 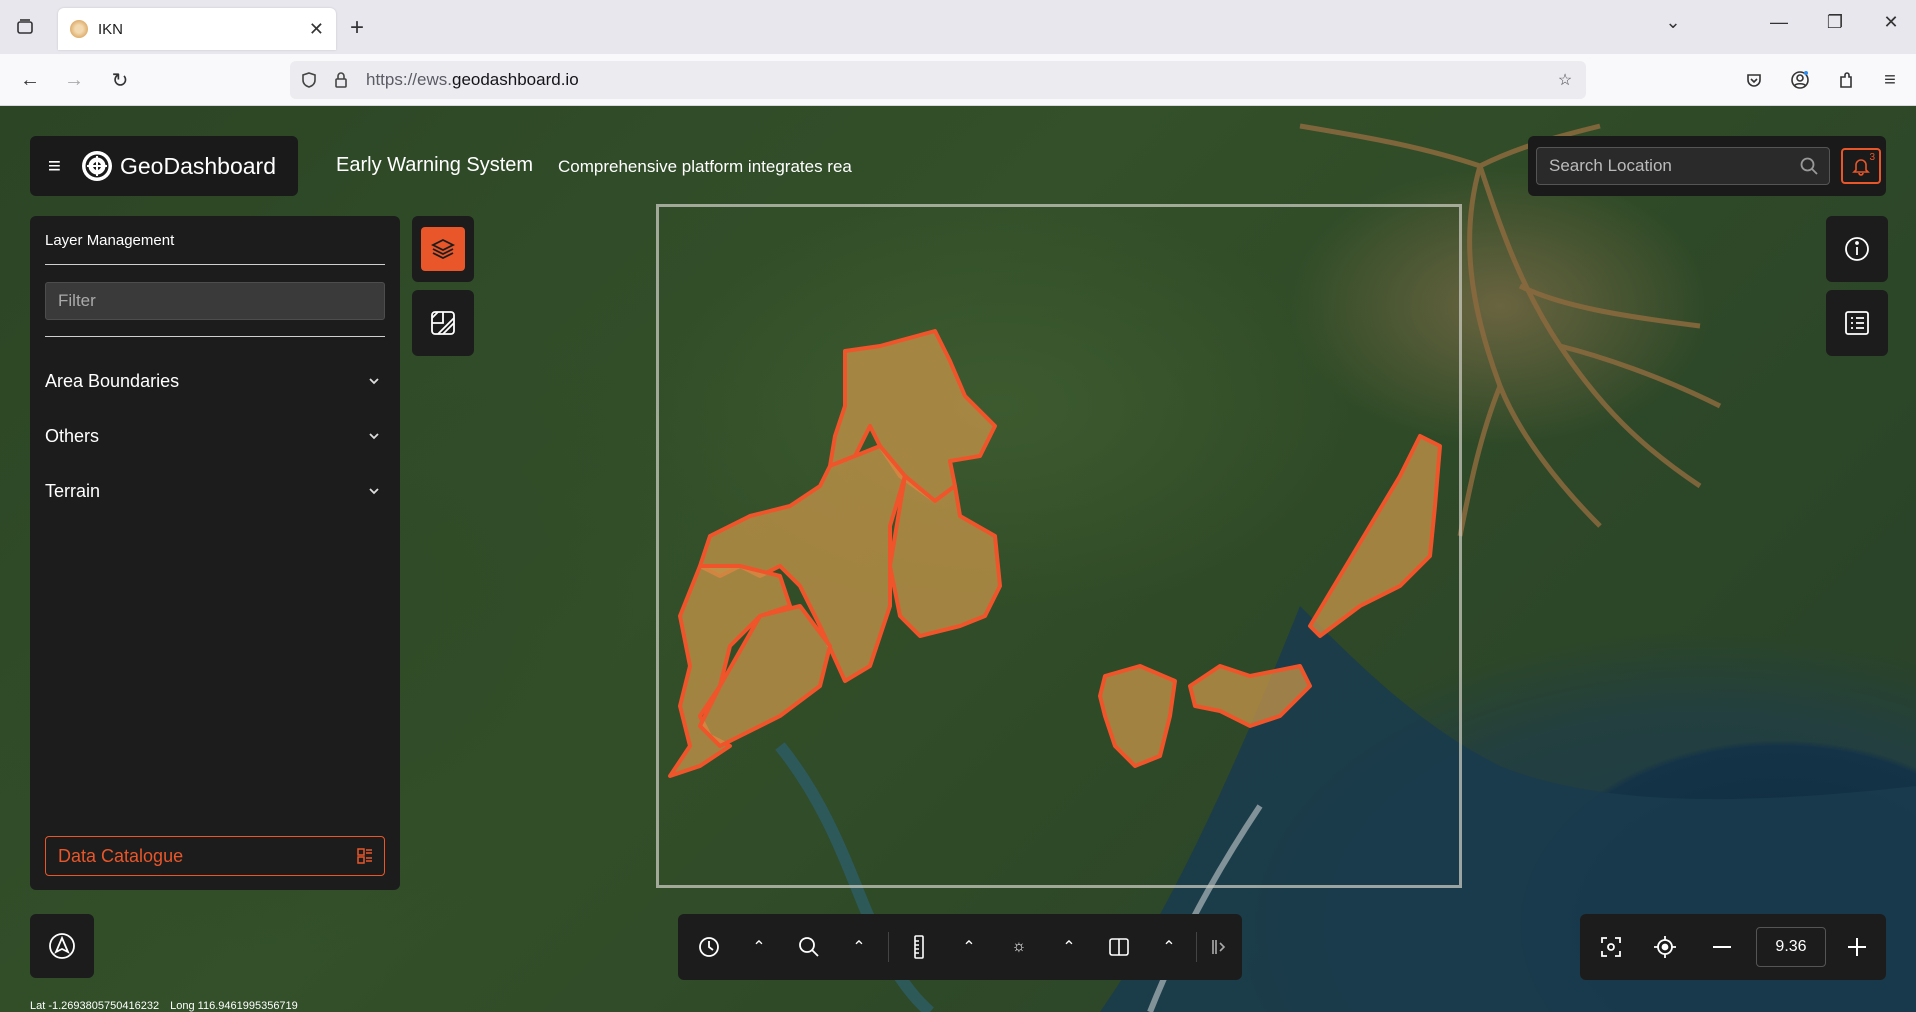 I want to click on reload-icon: ↻, so click(x=120, y=80).